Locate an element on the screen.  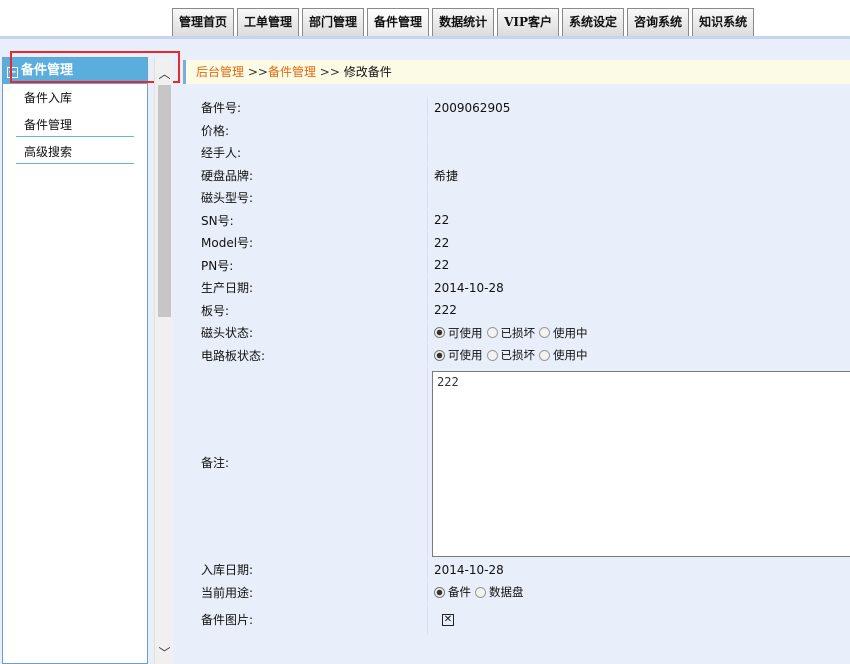
breadcrumb-home-link: 后台管理 is located at coordinates (220, 72).